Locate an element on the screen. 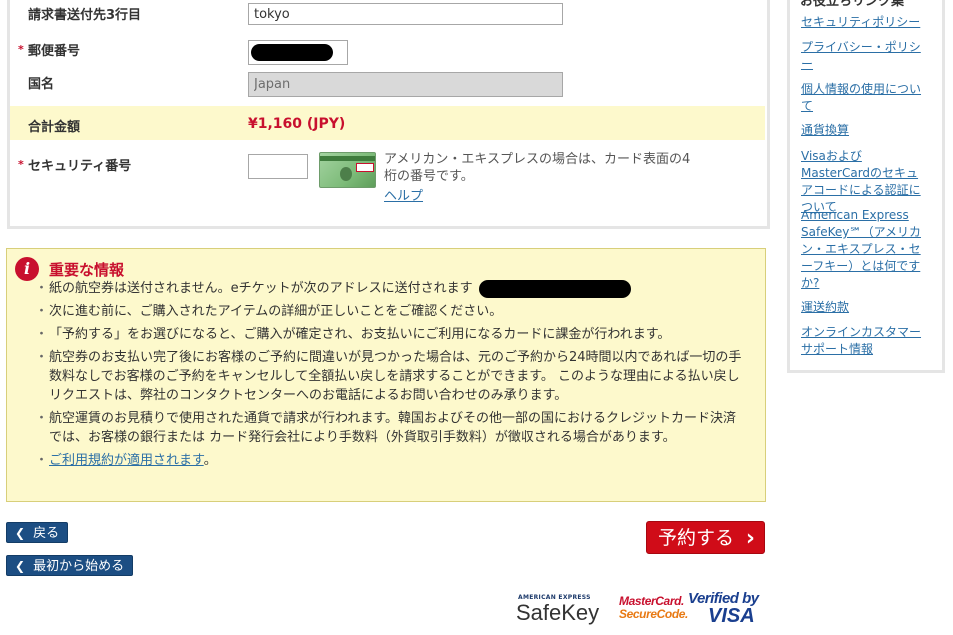 The width and height of the screenshot is (953, 635). redacted-value is located at coordinates (292, 52).